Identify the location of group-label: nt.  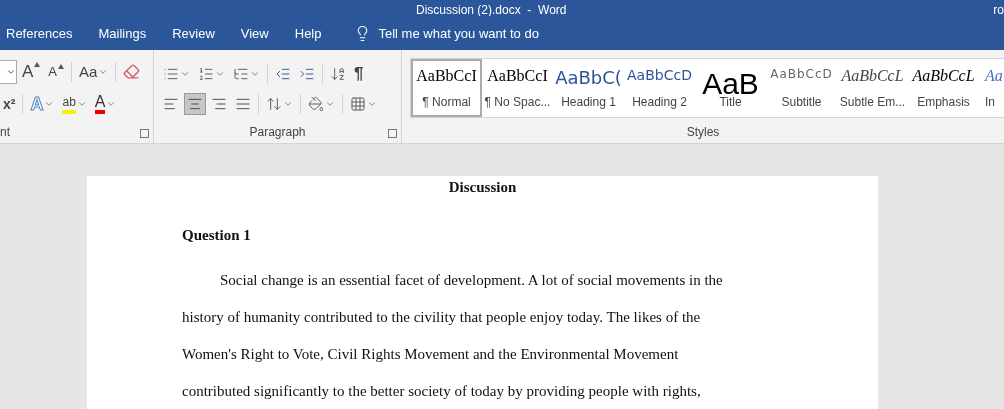
(5, 132).